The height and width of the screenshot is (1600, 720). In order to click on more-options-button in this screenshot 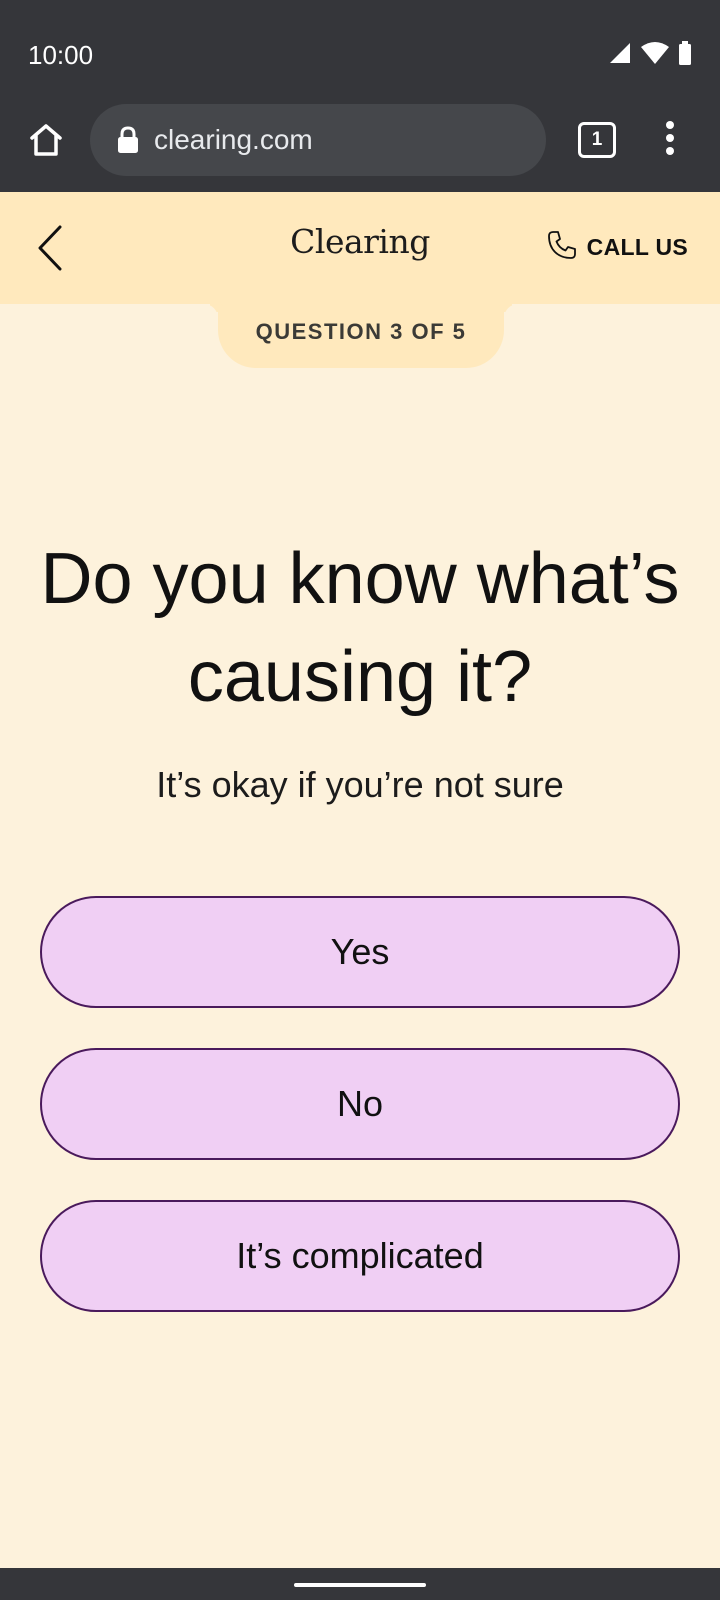, I will do `click(670, 140)`.